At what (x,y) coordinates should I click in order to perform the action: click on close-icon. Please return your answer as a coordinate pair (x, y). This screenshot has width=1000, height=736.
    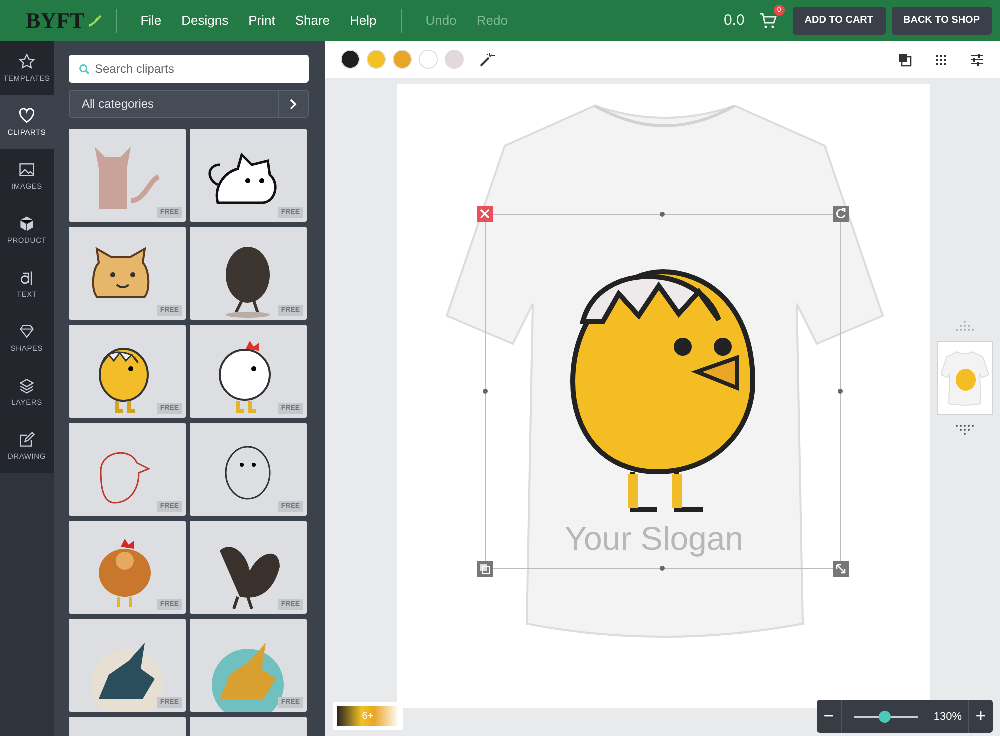
    Looking at the image, I should click on (485, 214).